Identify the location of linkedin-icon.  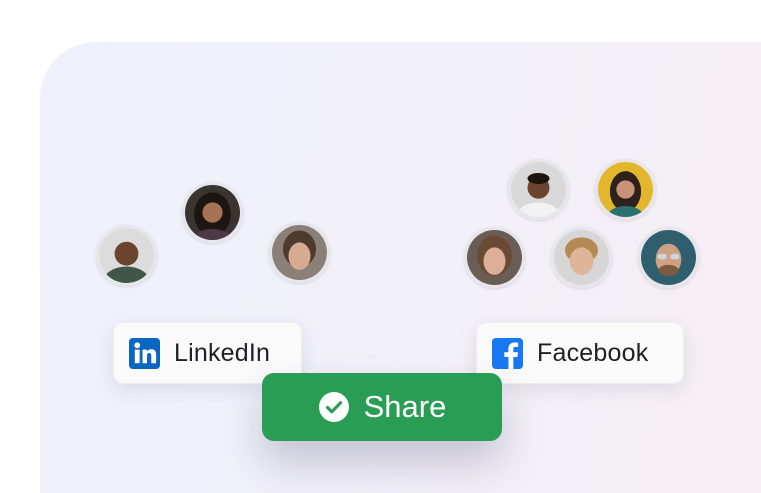
(144, 353).